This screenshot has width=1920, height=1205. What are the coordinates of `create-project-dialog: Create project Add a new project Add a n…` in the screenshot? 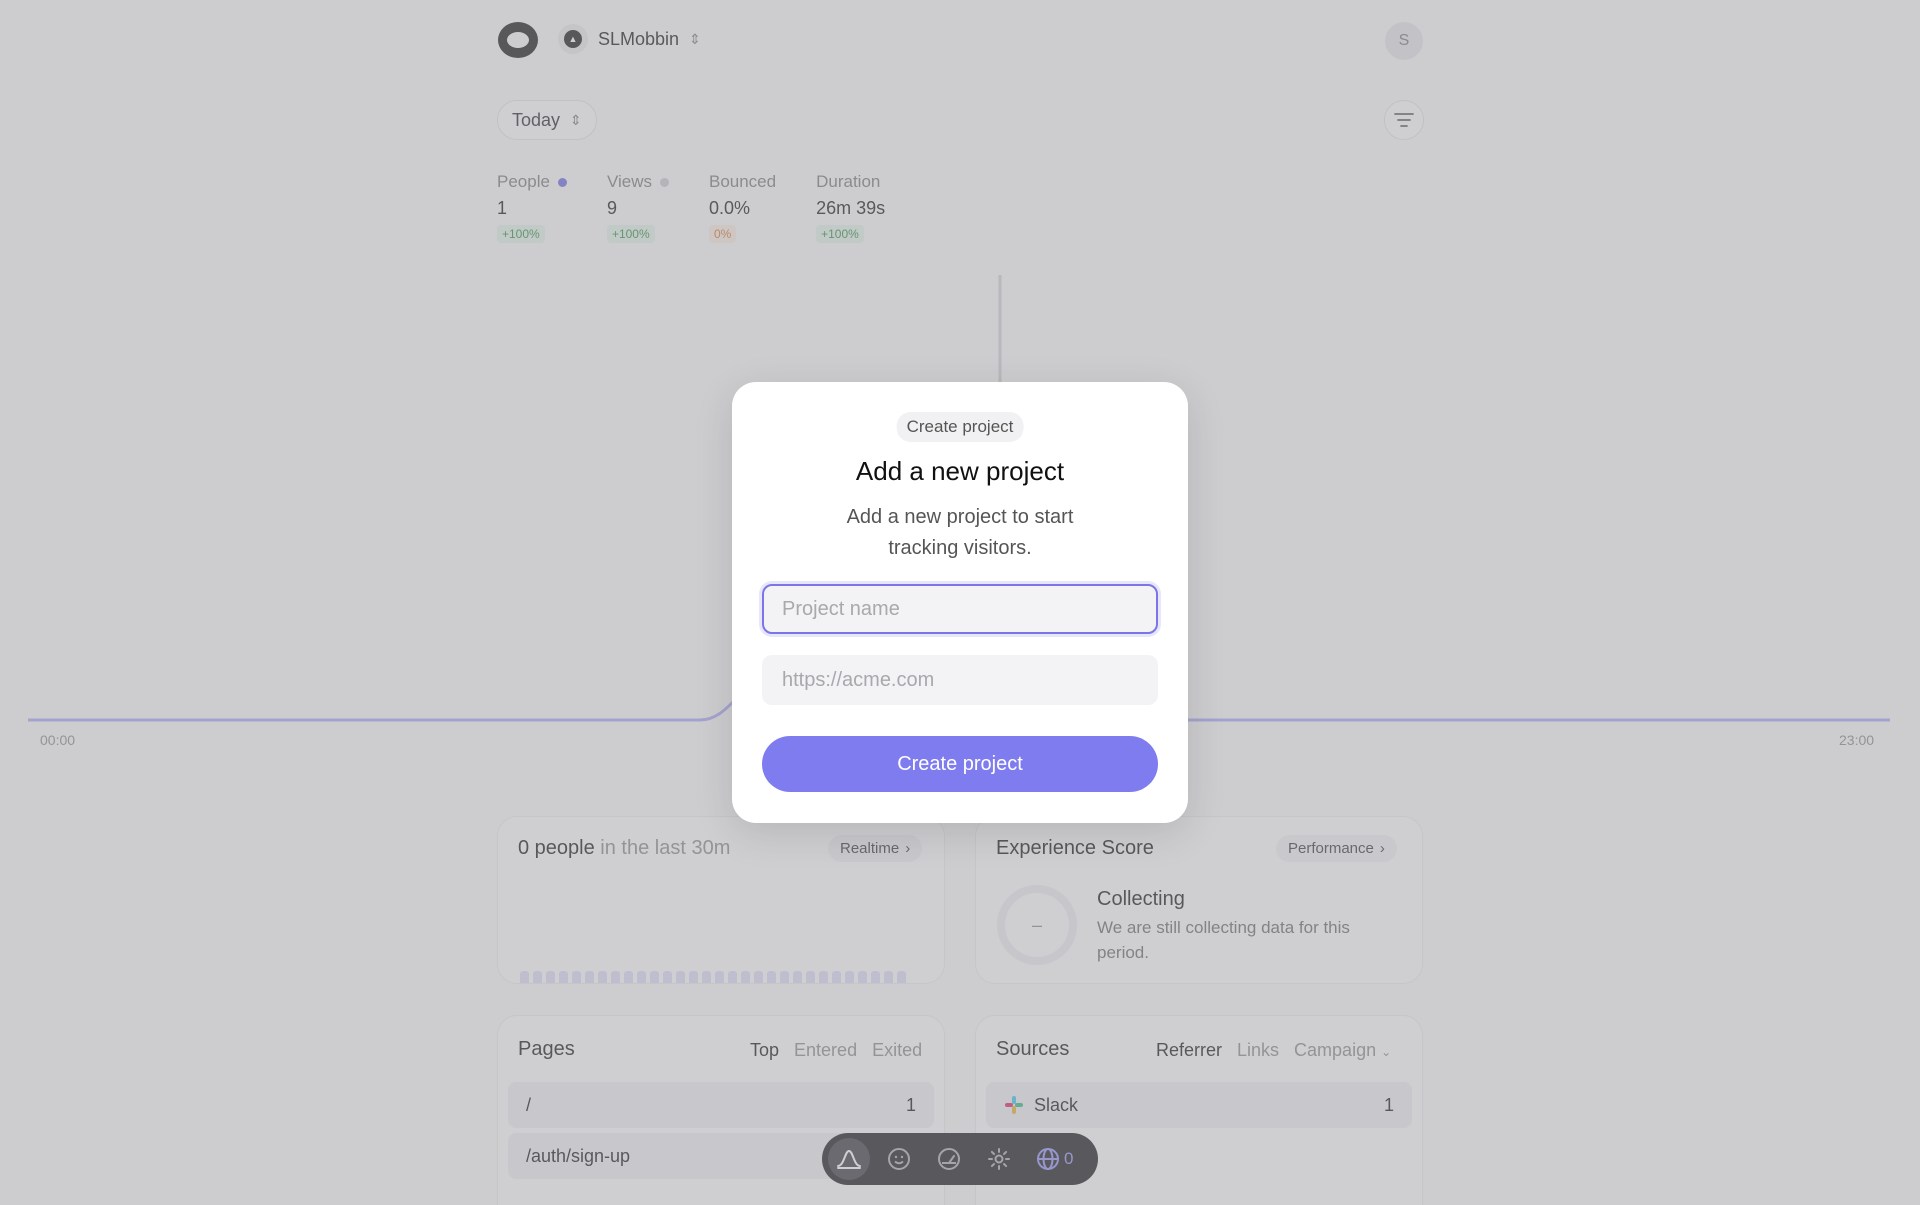 It's located at (960, 602).